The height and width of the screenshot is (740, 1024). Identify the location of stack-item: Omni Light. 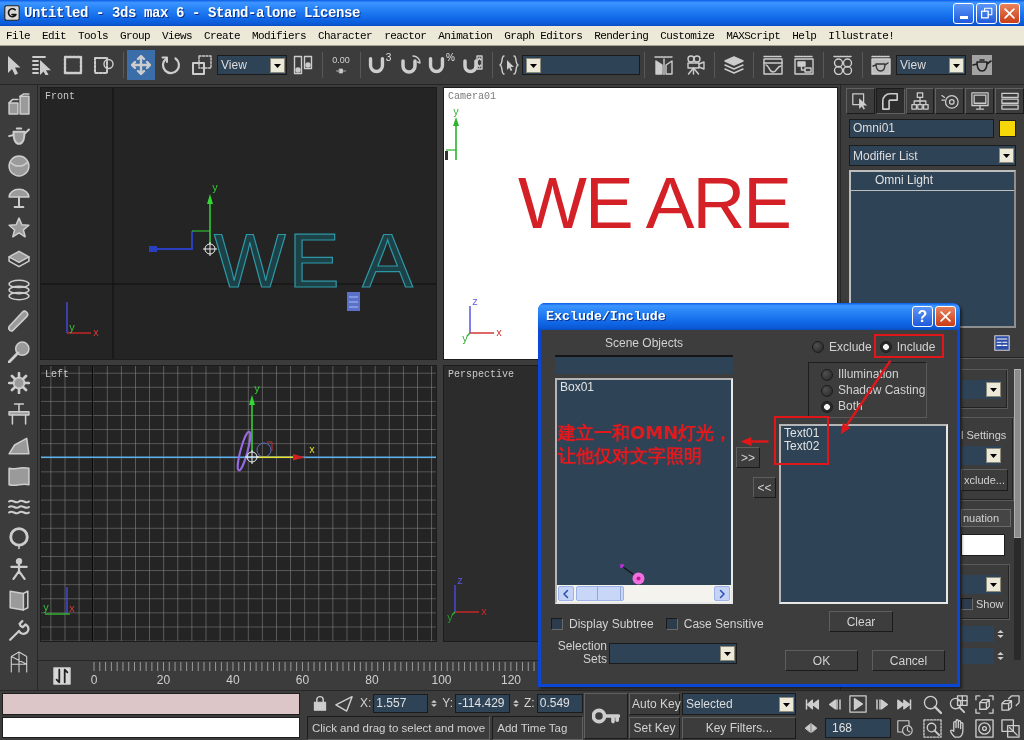
(932, 181).